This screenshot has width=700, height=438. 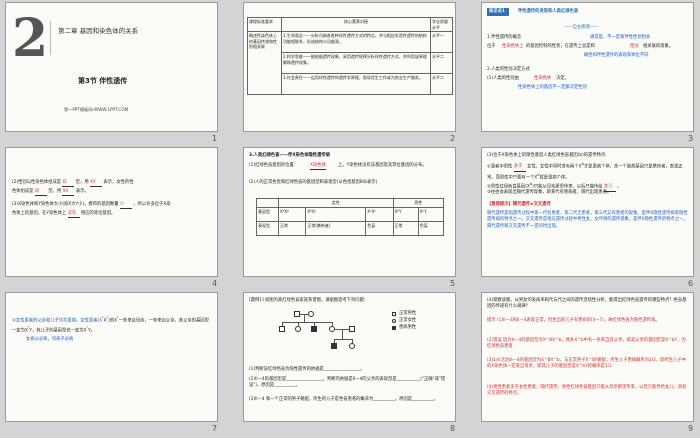 What do you see at coordinates (356, 24) in the screenshot?
I see `table-header: 核心素养对接` at bounding box center [356, 24].